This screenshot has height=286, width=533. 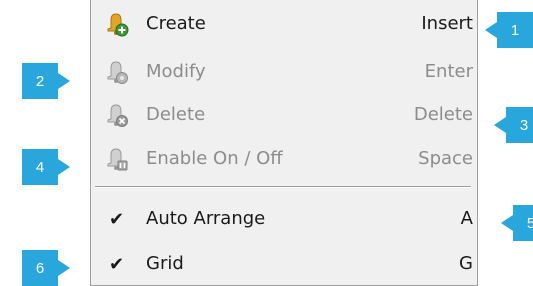 I want to click on menu-item-auto-arrange: ✔ Auto Arrange A, so click(x=284, y=219).